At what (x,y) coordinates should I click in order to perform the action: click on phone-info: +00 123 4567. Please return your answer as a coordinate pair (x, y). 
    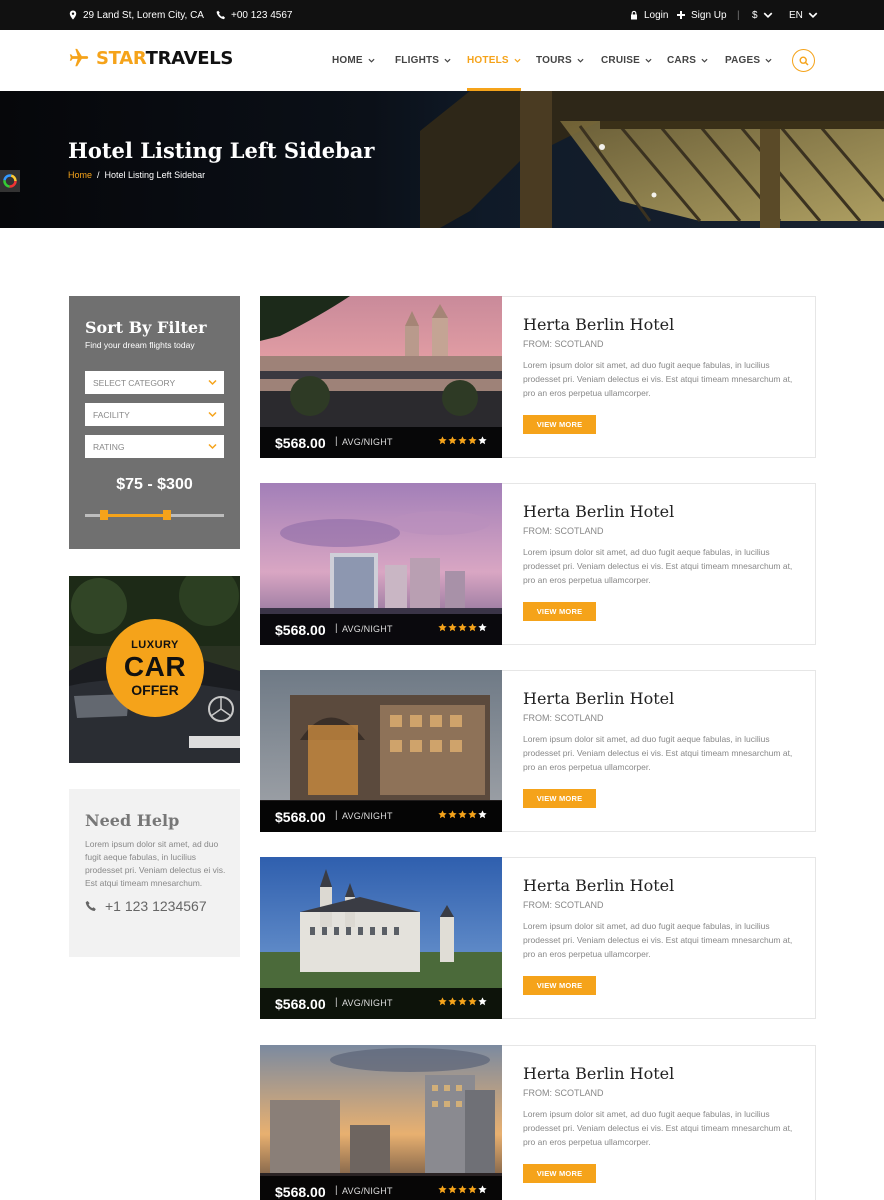
    Looking at the image, I should click on (254, 15).